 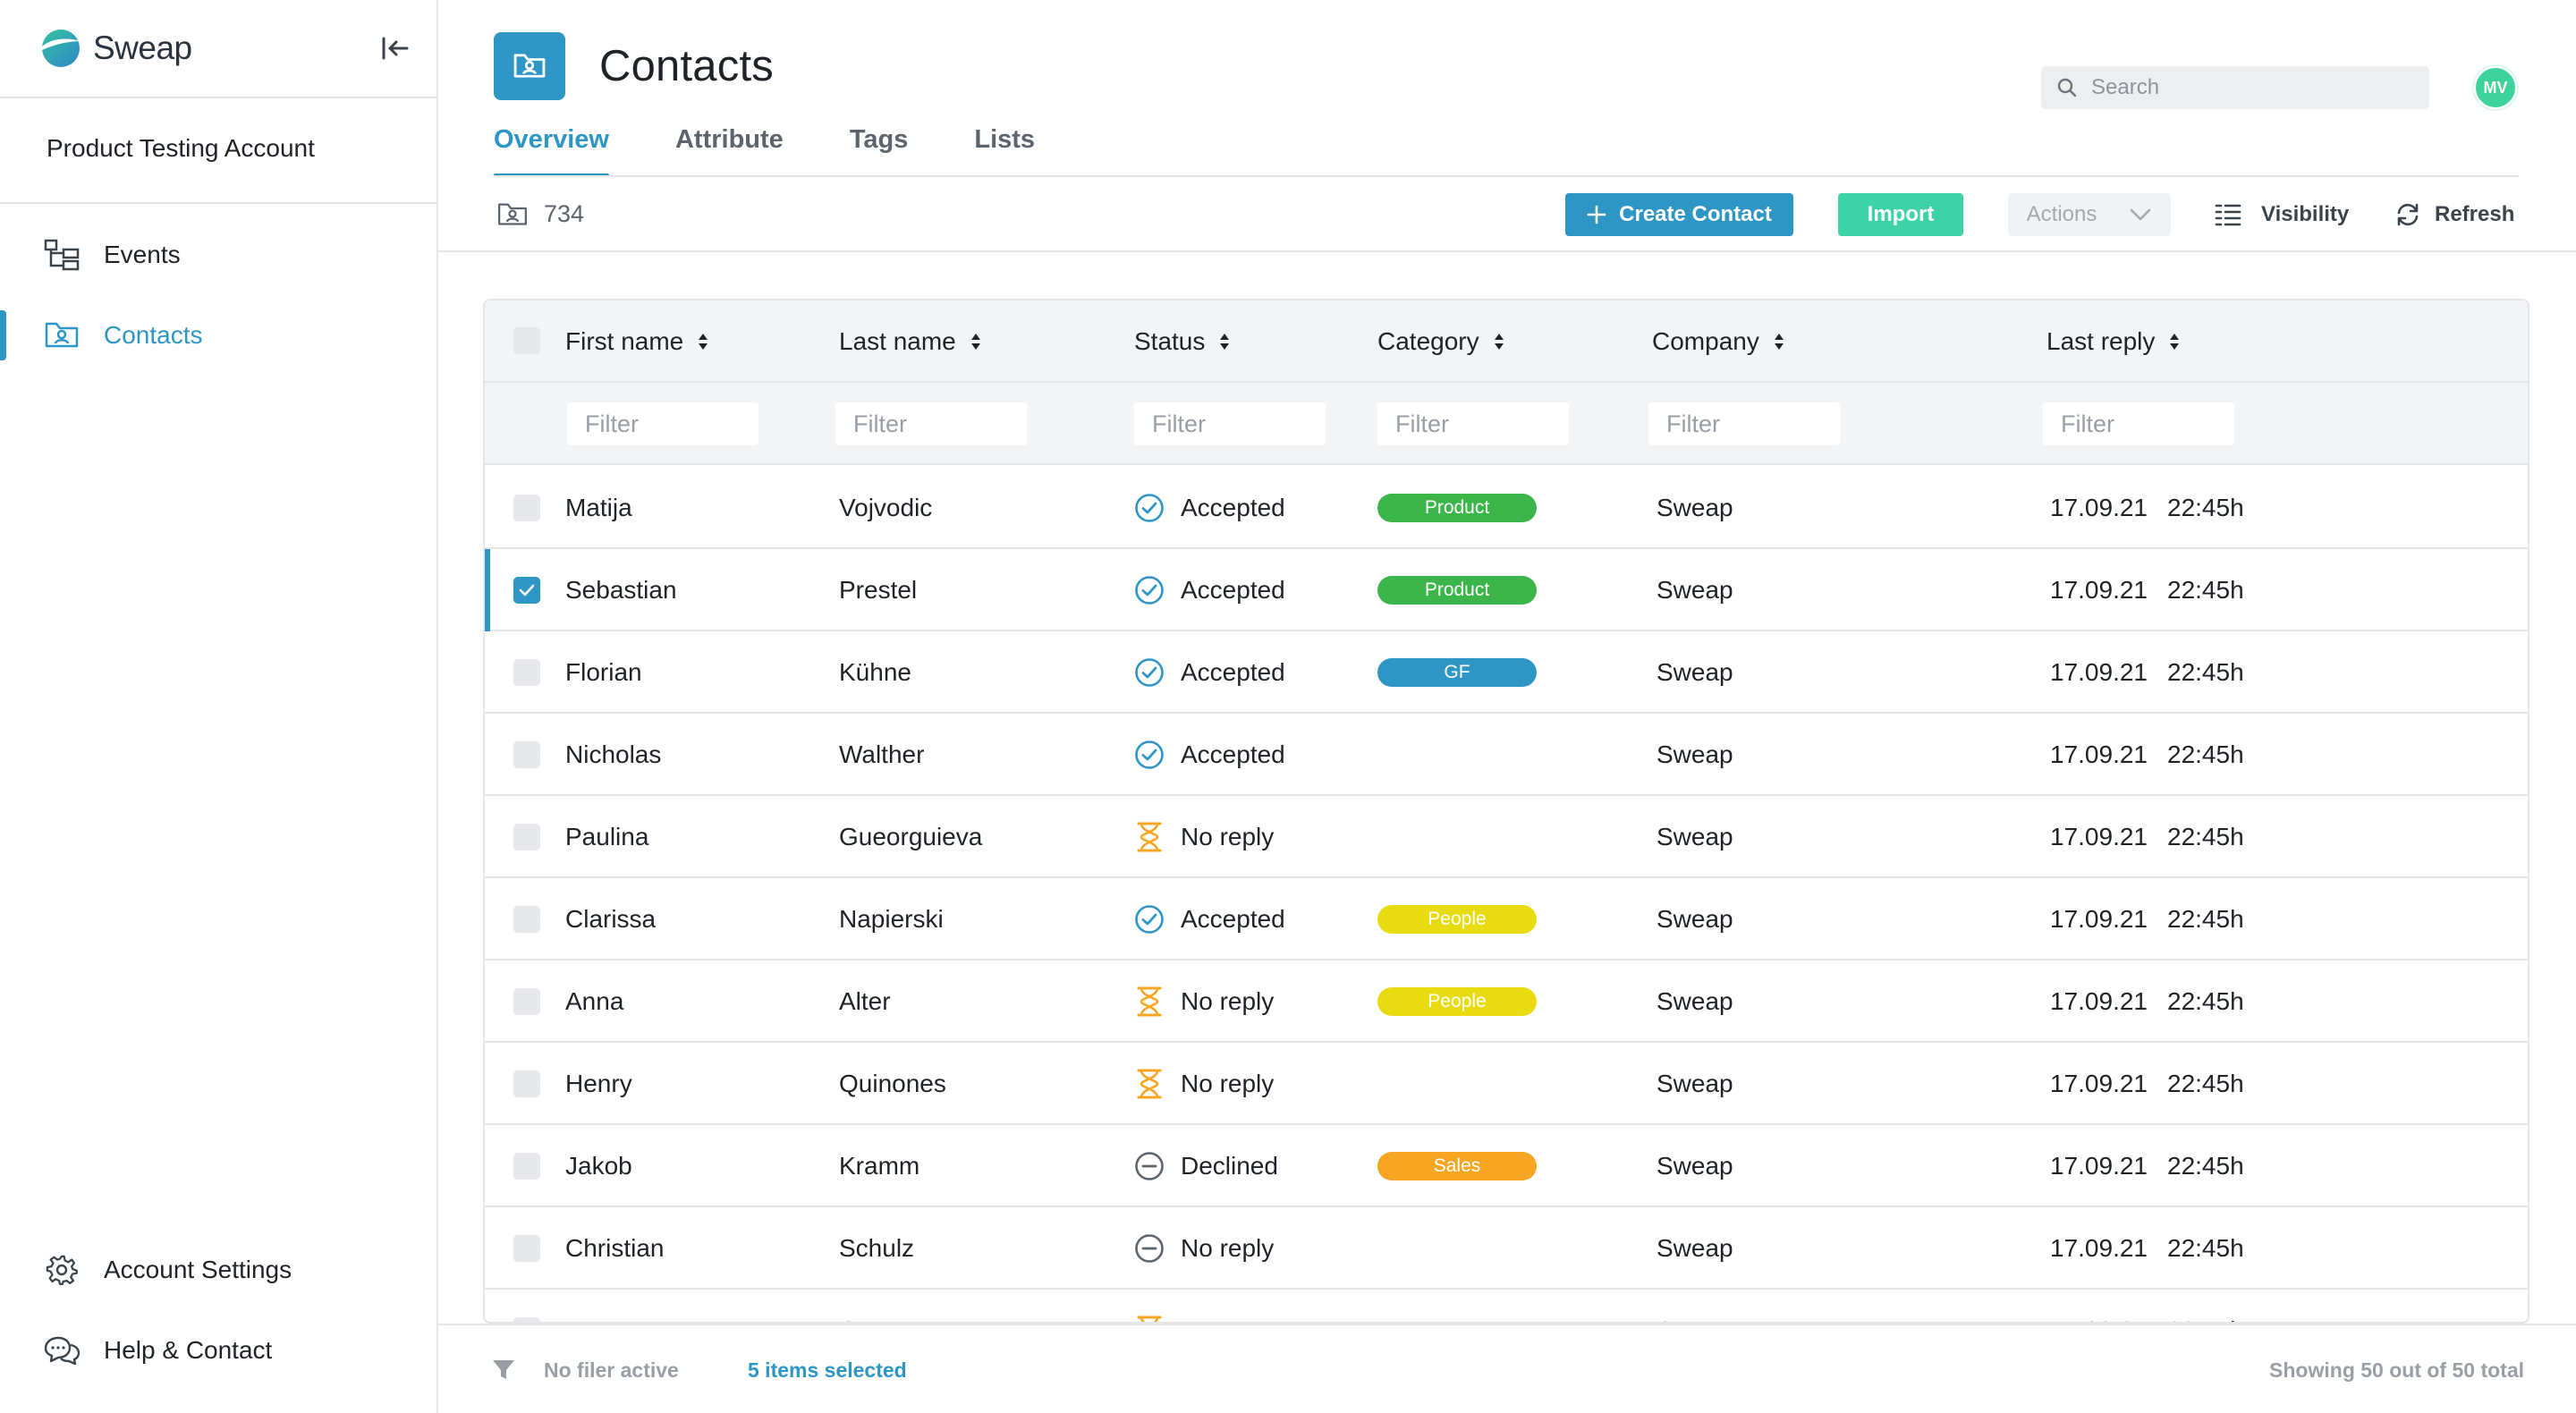 I want to click on total-count: Showing 50 out of 50 total, so click(x=2396, y=1370).